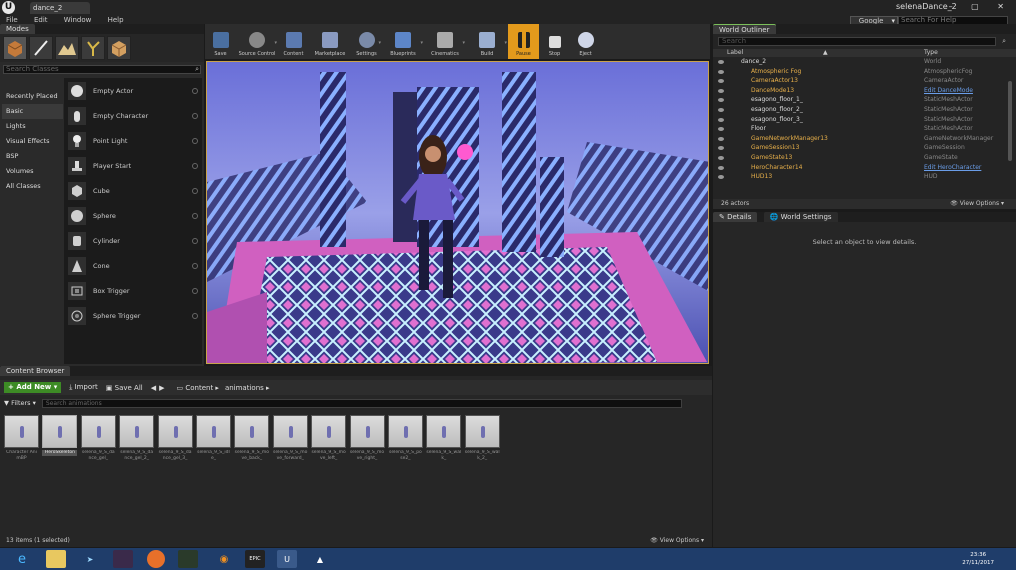 This screenshot has width=1016, height=570. What do you see at coordinates (931, 53) in the screenshot?
I see `type-column-header: Type` at bounding box center [931, 53].